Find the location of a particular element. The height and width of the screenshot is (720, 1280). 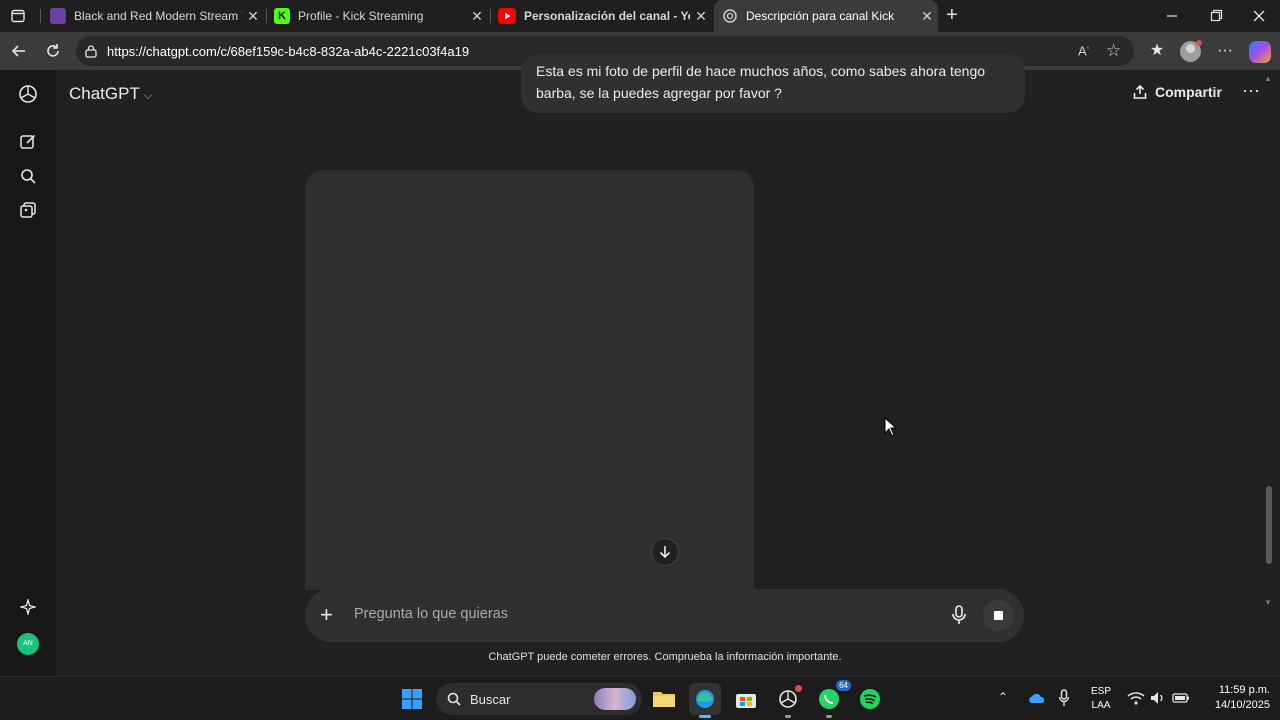

share-label: Compartir is located at coordinates (1188, 92).